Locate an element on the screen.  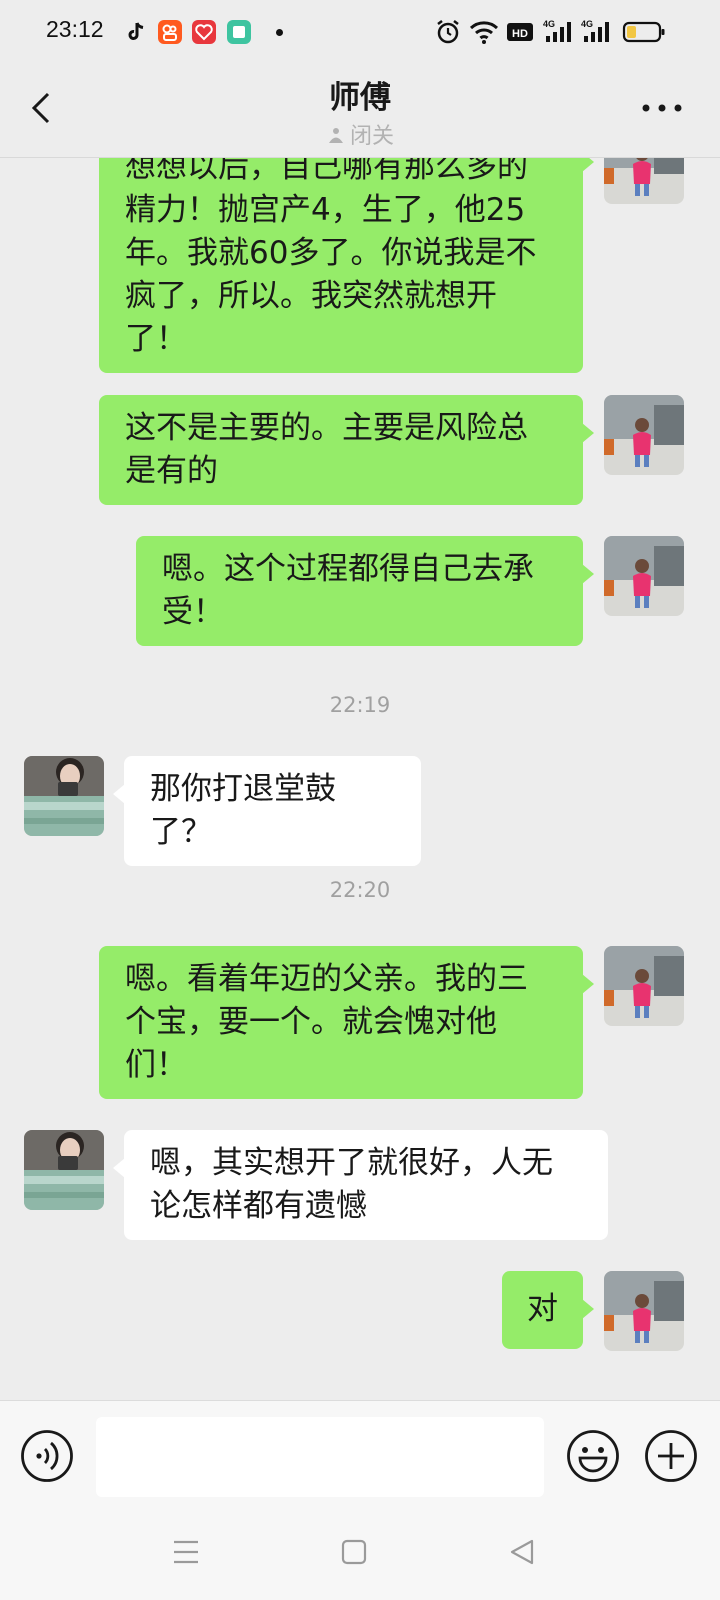
message-text: 对 is located at coordinates (542, 1309).